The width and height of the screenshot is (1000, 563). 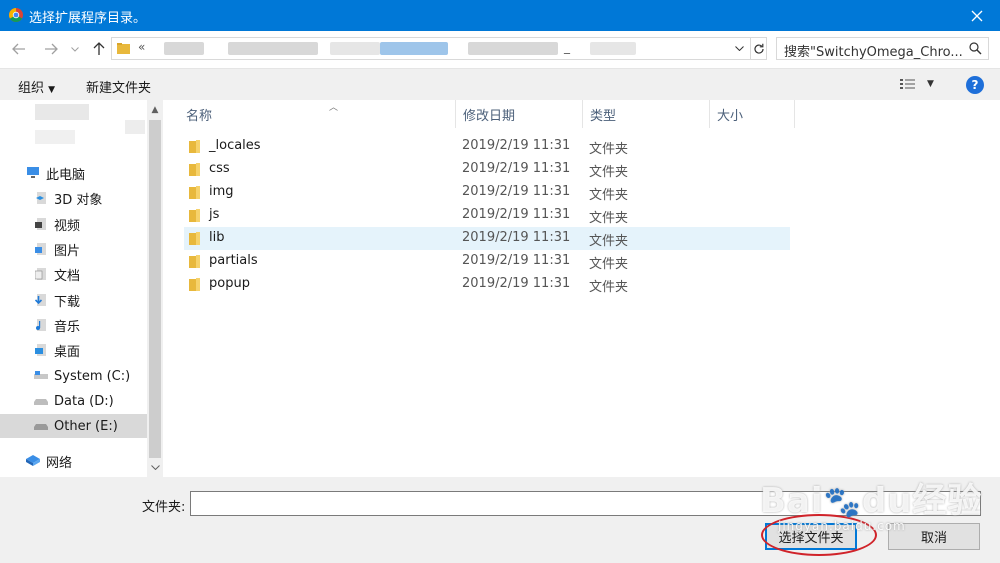 I want to click on column-header-size: 大小, so click(x=752, y=114).